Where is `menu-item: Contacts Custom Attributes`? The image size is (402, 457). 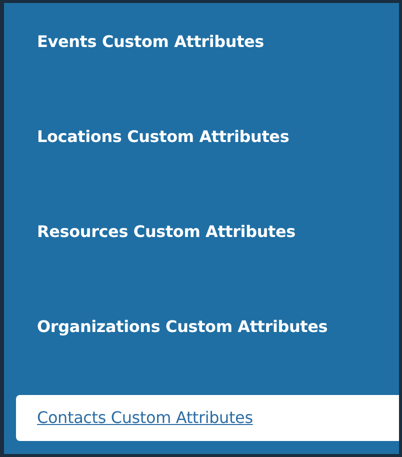
menu-item: Contacts Custom Attributes is located at coordinates (207, 418).